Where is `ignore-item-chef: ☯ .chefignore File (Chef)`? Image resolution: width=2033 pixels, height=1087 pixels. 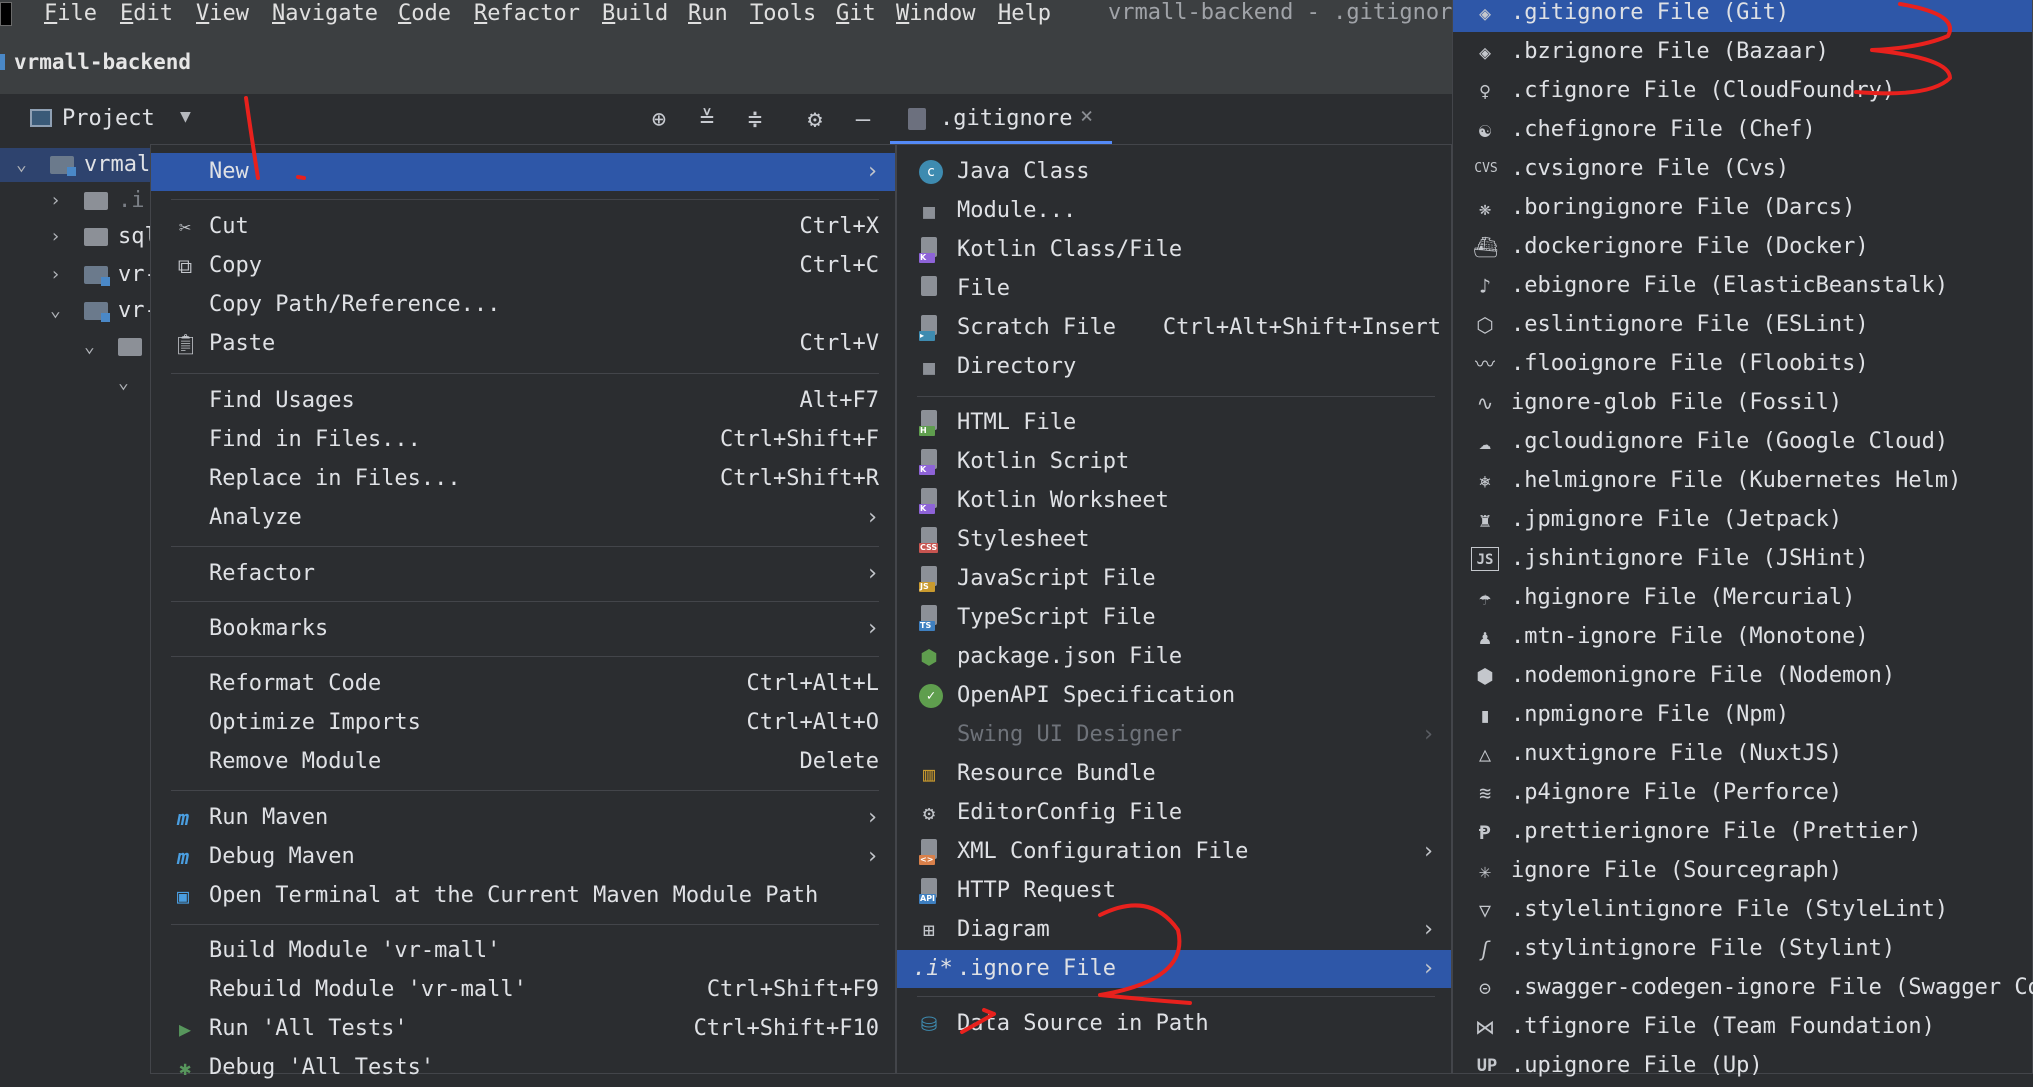
ignore-item-chef: ☯ .chefignore File (Chef) is located at coordinates (1742, 130).